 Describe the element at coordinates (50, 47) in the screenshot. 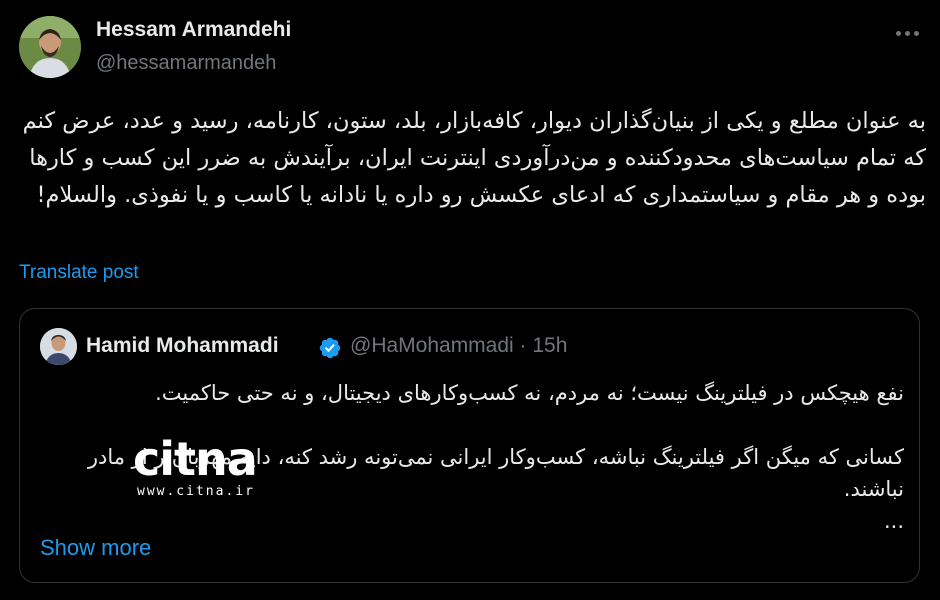

I see `author-avatar` at that location.